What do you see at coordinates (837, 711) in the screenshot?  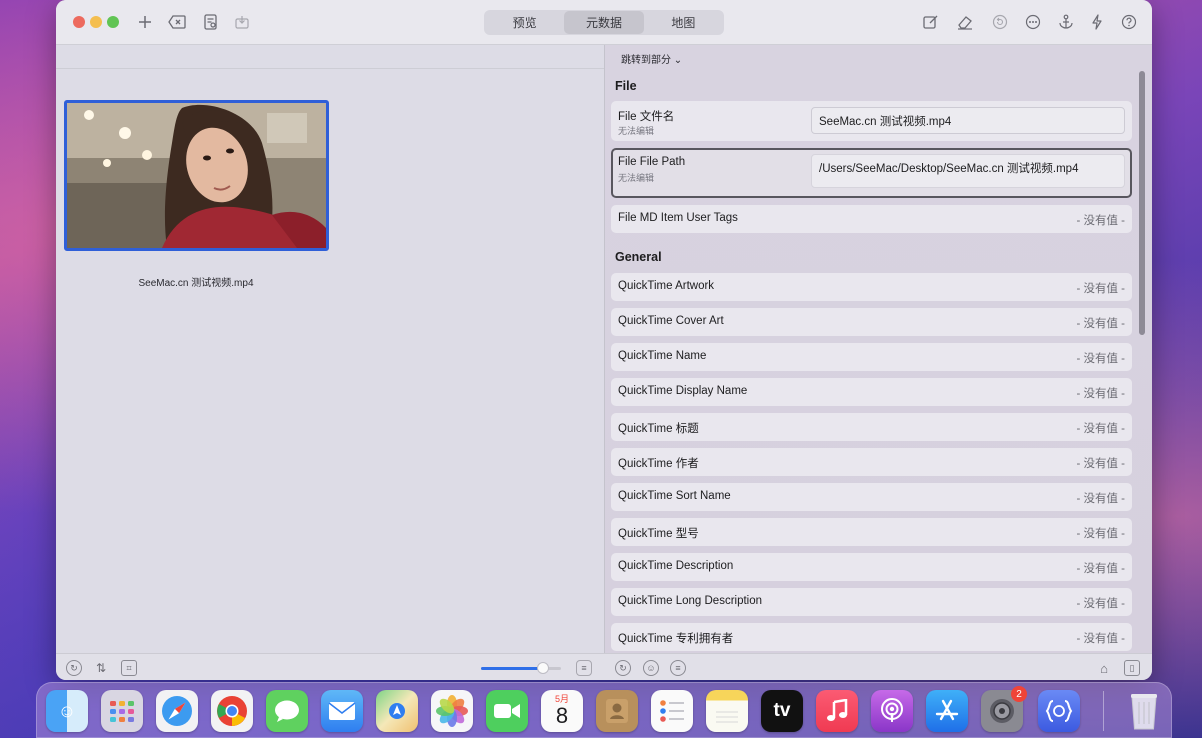 I see `music-icon` at bounding box center [837, 711].